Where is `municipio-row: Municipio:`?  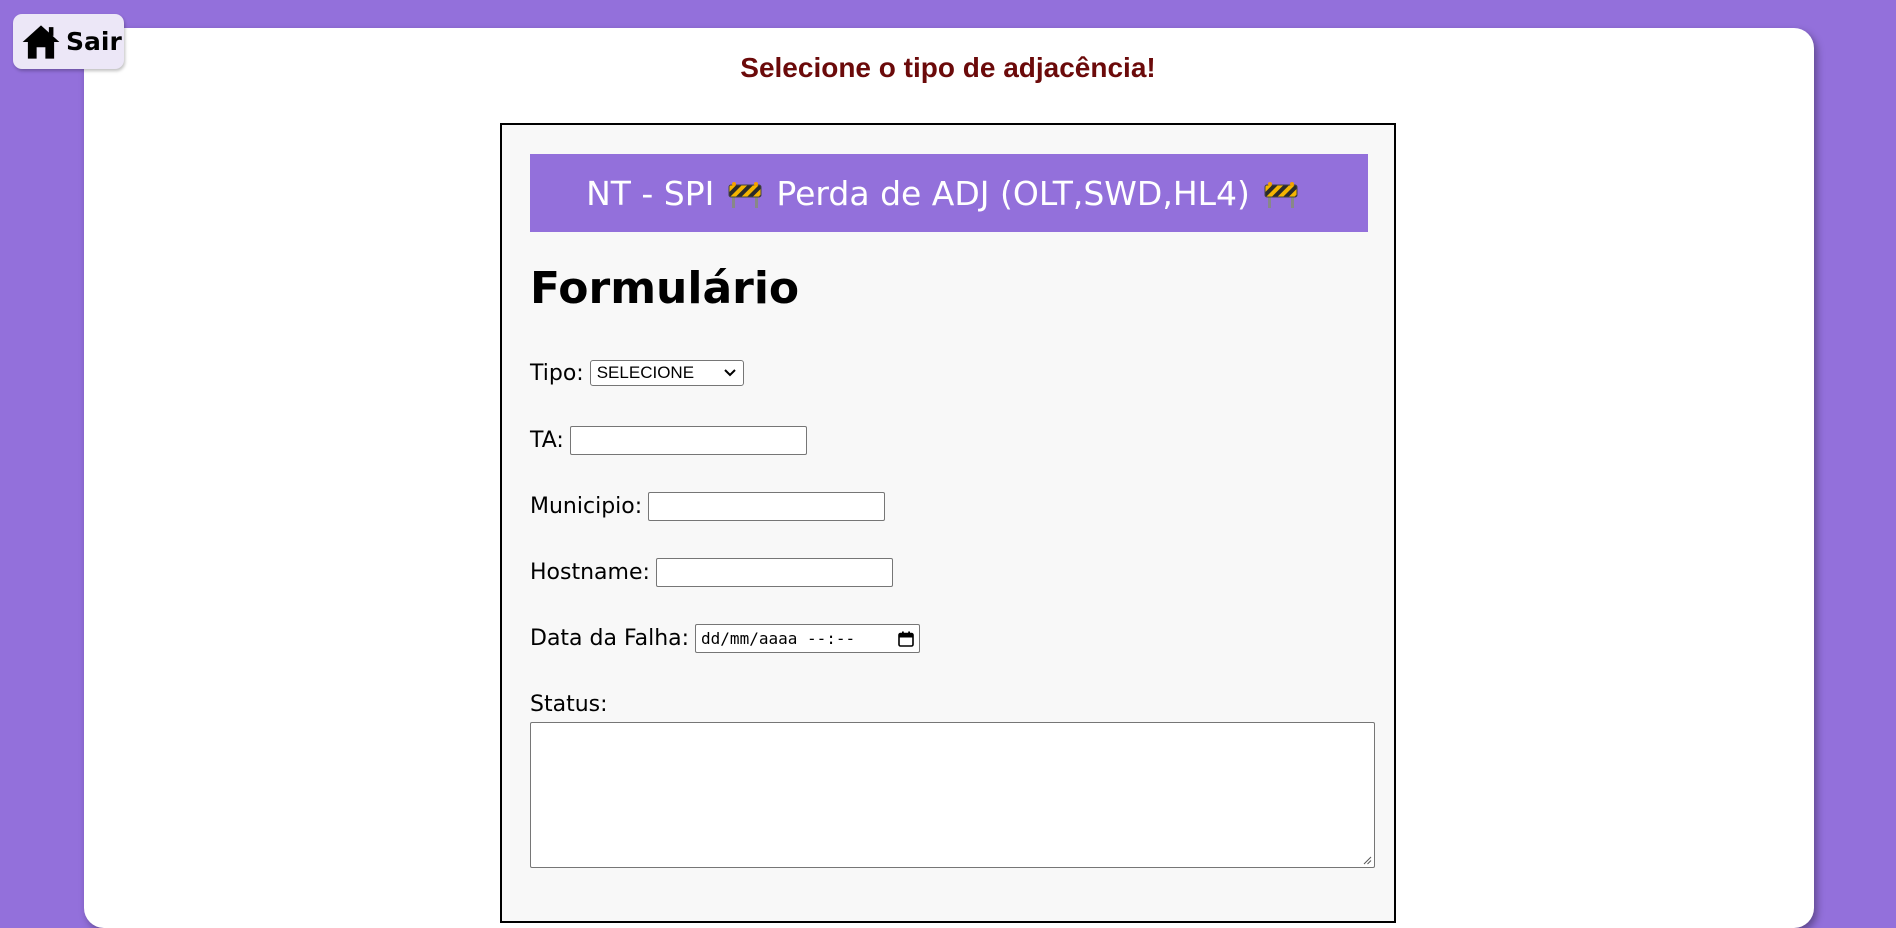
municipio-row: Municipio: is located at coordinates (708, 506).